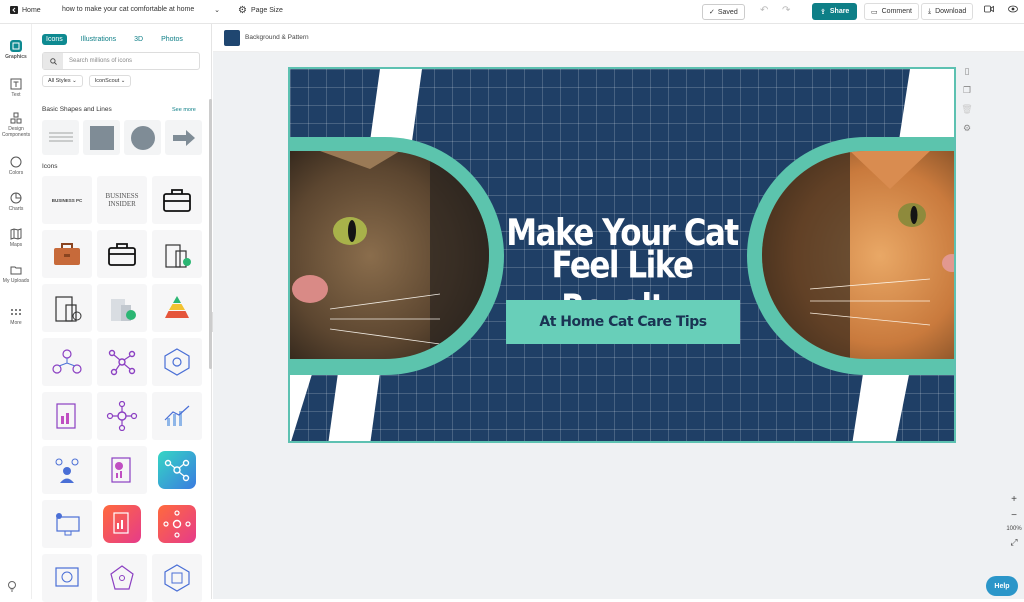  What do you see at coordinates (951, 11) in the screenshot?
I see `download-label: Download` at bounding box center [951, 11].